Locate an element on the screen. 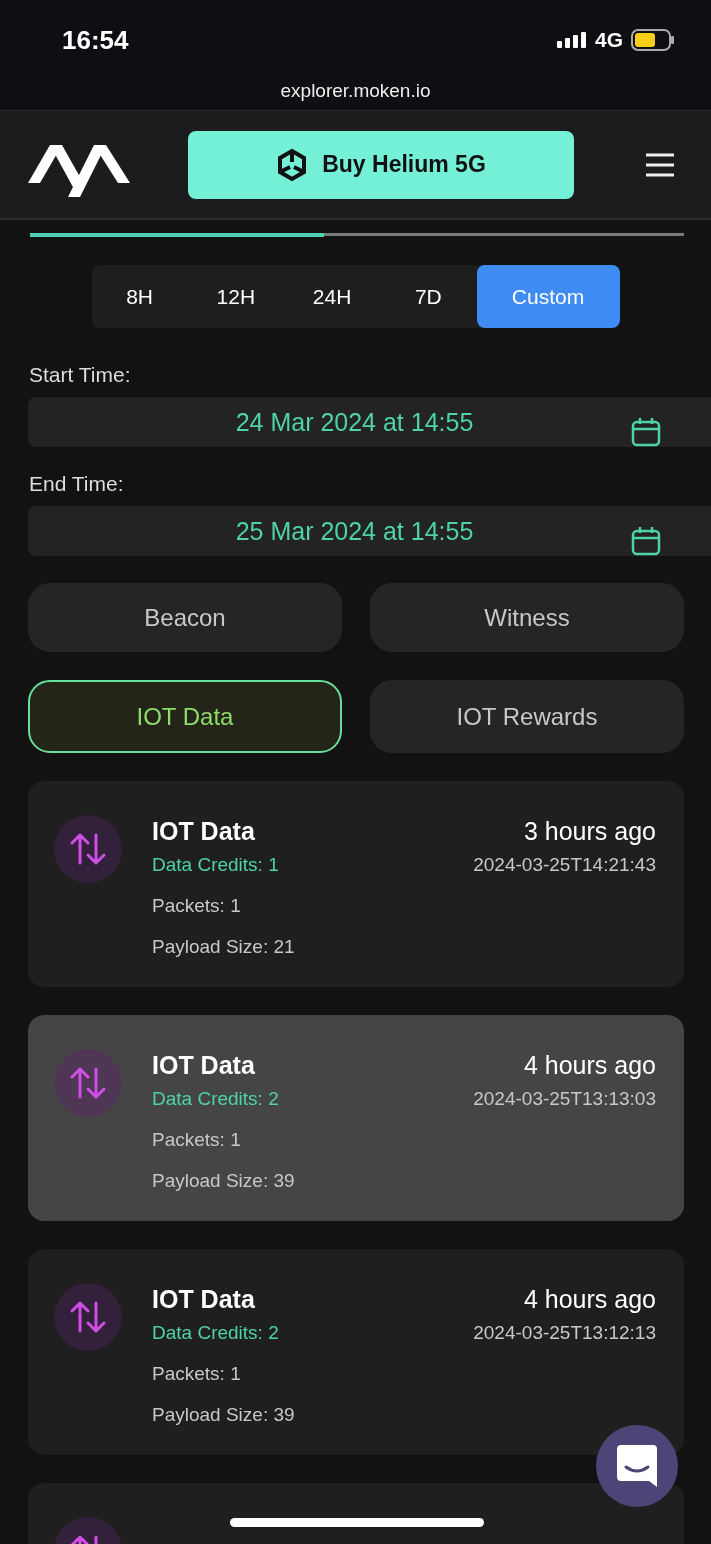  timestamp: 2024-03-25T13:13:03 is located at coordinates (564, 1099).